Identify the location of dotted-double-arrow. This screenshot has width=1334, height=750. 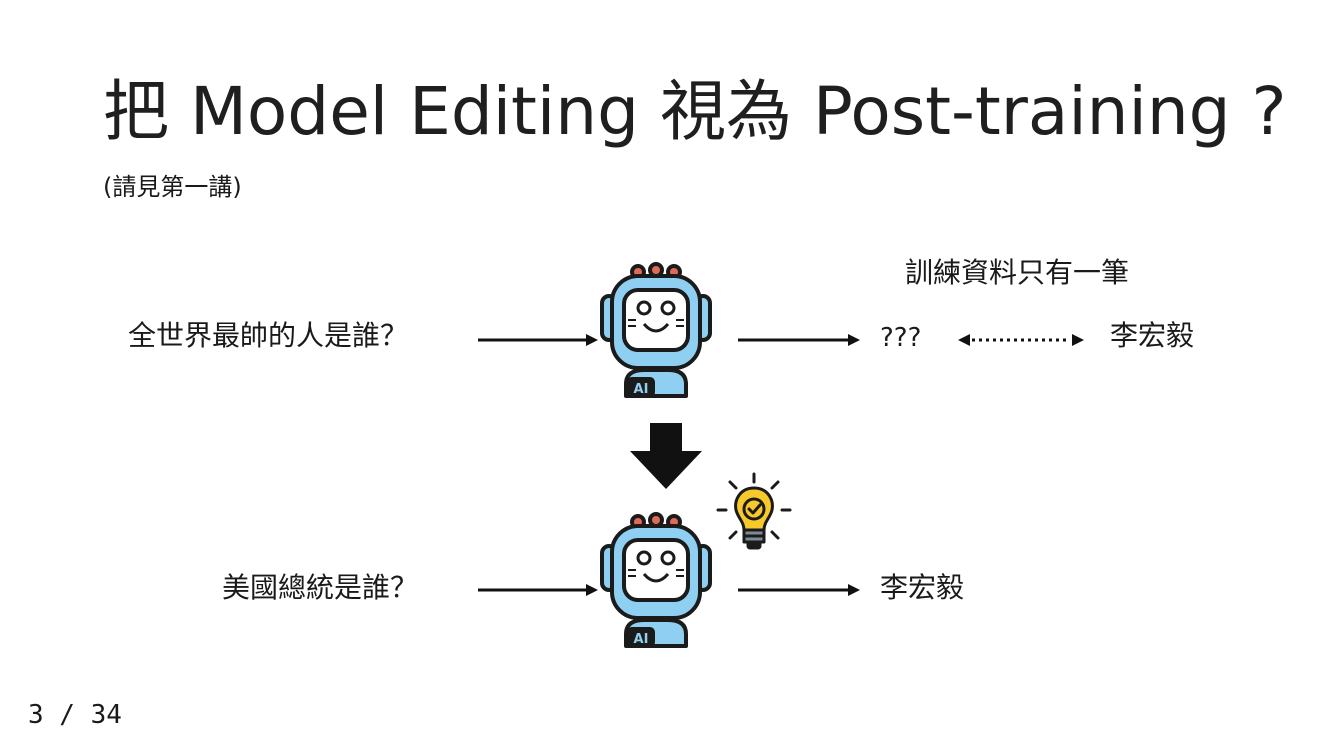
(1021, 340).